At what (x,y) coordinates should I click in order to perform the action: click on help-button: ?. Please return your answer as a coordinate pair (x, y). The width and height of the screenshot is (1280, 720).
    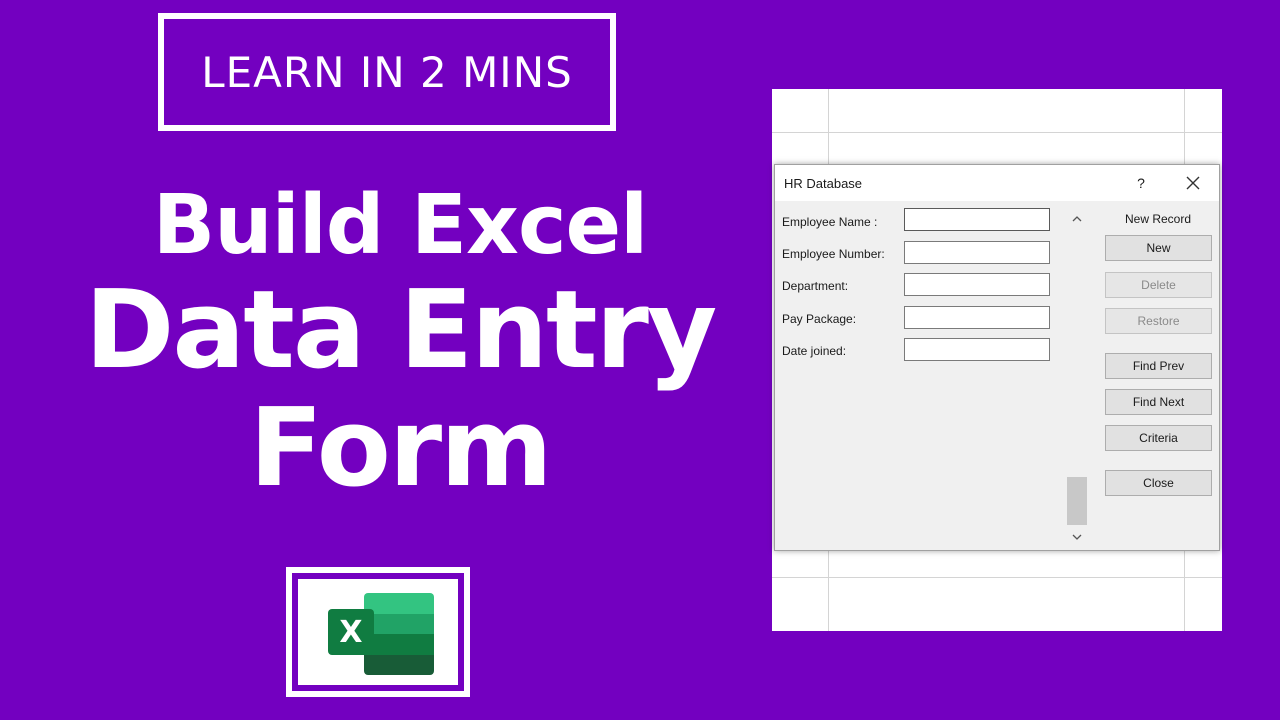
    Looking at the image, I should click on (1141, 183).